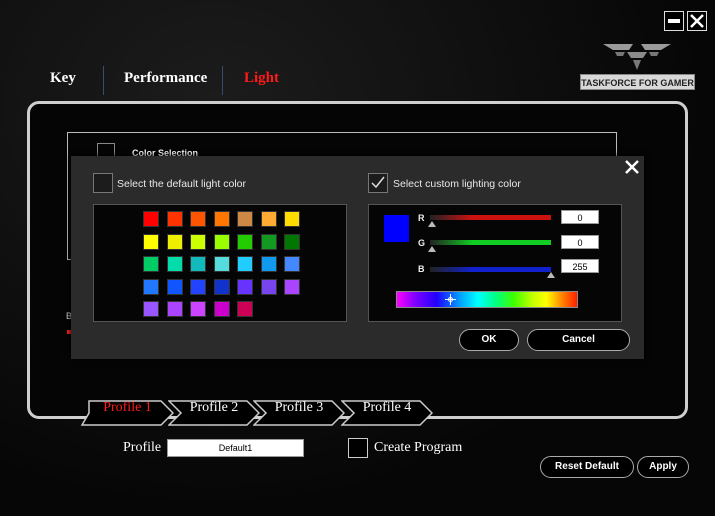 This screenshot has height=516, width=715. What do you see at coordinates (487, 299) in the screenshot?
I see `color-spectrum` at bounding box center [487, 299].